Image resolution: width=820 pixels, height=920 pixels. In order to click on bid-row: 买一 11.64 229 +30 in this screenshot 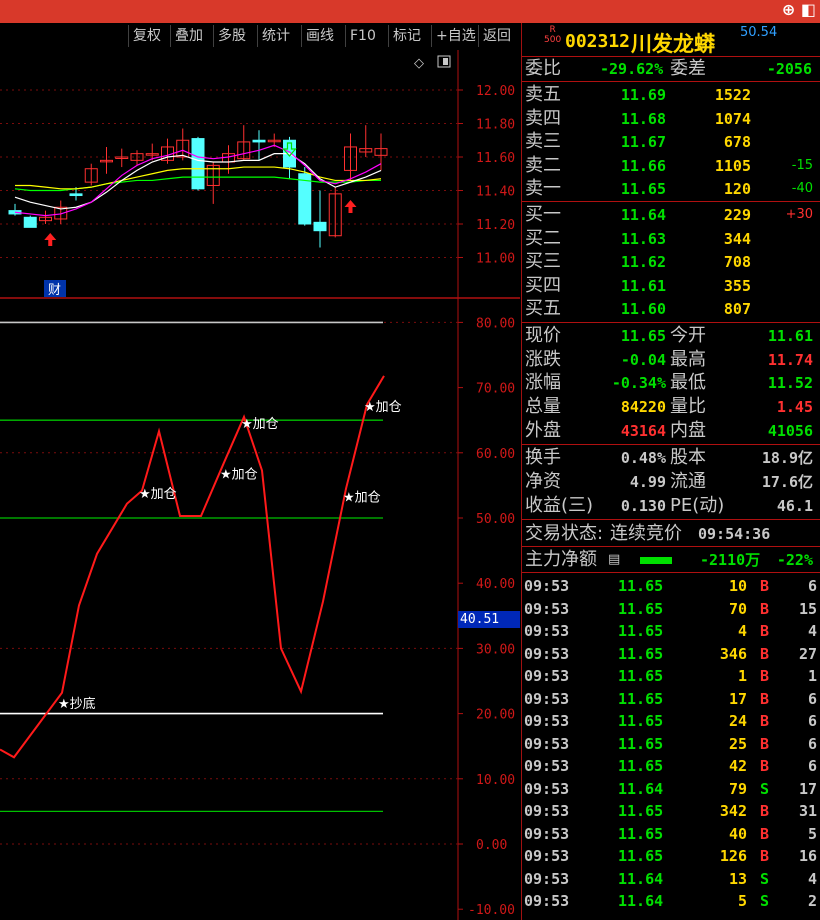, I will do `click(671, 215)`.